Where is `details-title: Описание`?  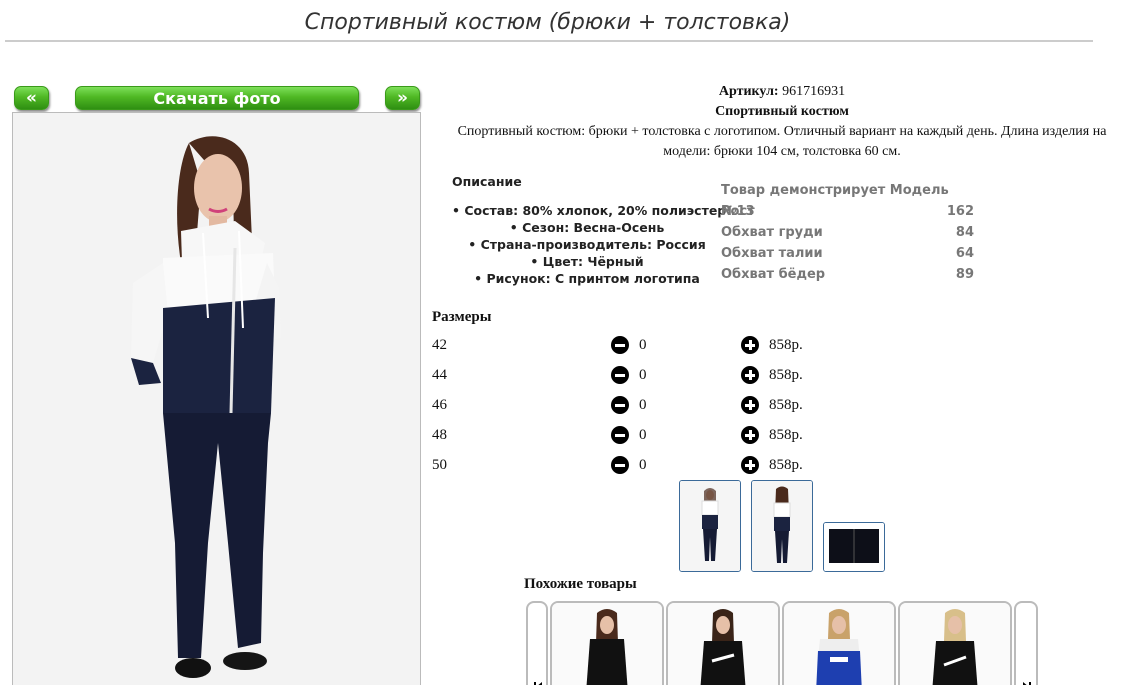
details-title: Описание is located at coordinates (487, 181).